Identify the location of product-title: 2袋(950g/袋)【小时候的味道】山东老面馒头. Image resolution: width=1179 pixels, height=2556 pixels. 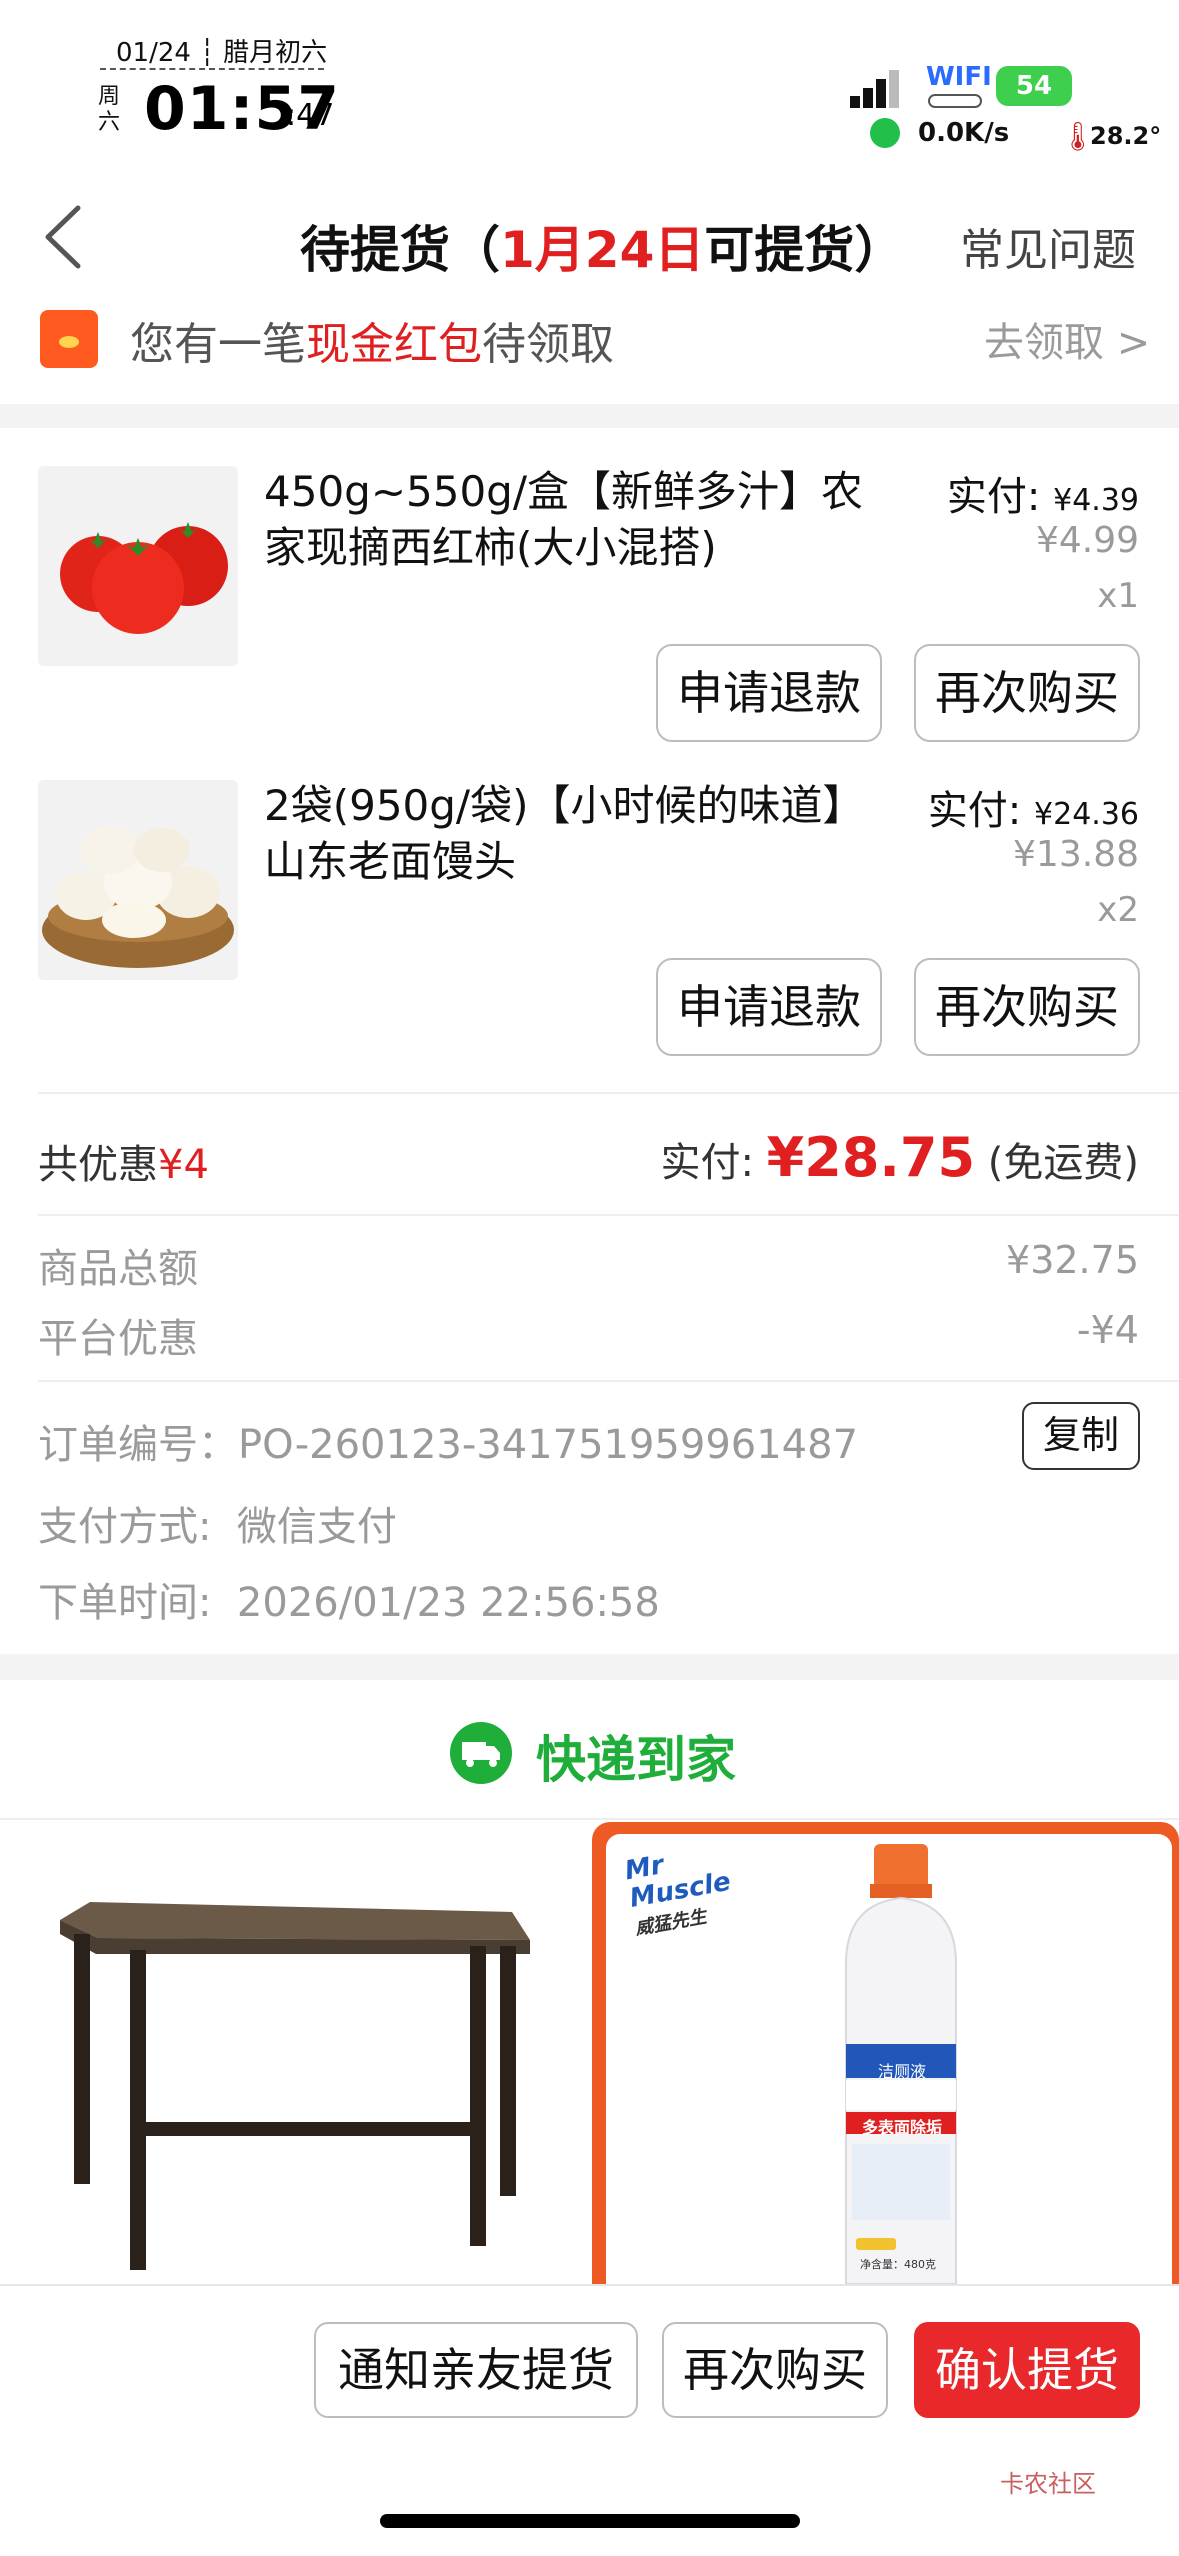
(574, 834).